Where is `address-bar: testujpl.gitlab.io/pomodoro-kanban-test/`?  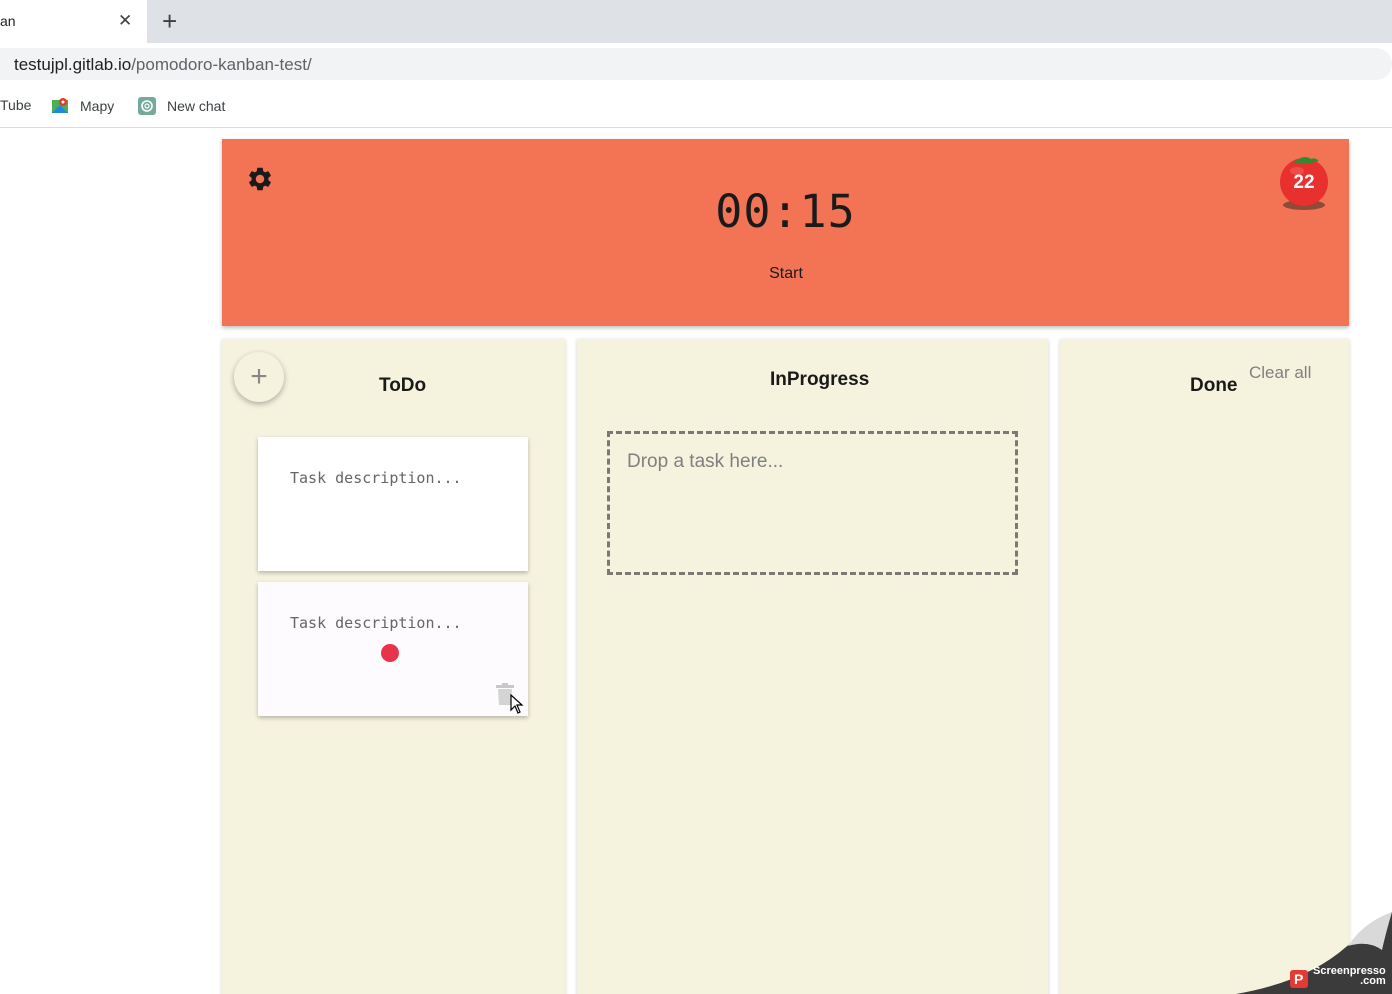 address-bar: testujpl.gitlab.io/pomodoro-kanban-test/ is located at coordinates (696, 64).